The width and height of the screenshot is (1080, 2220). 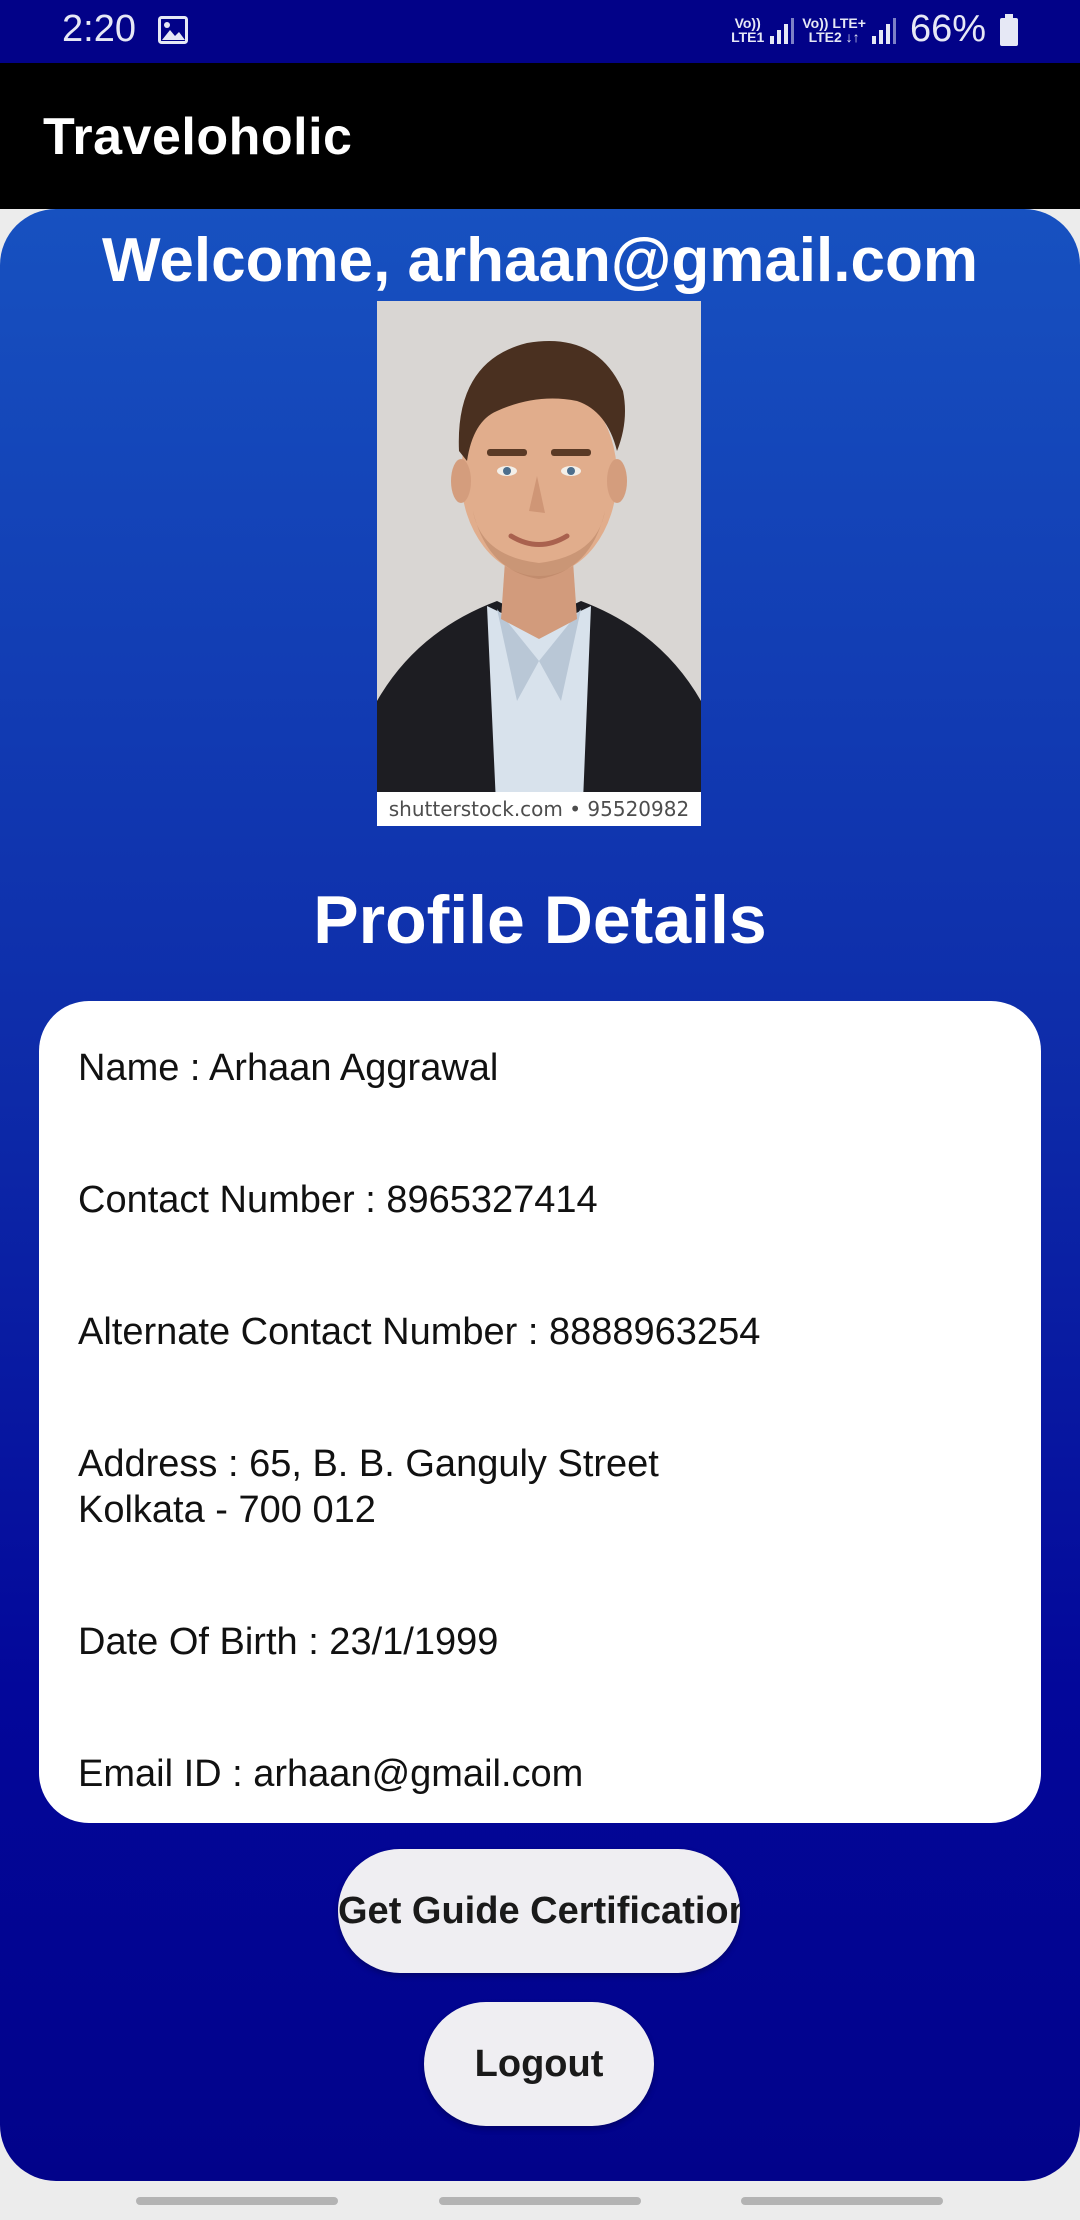 I want to click on profile-photo: shutterstock.com • 95520982, so click(x=539, y=563).